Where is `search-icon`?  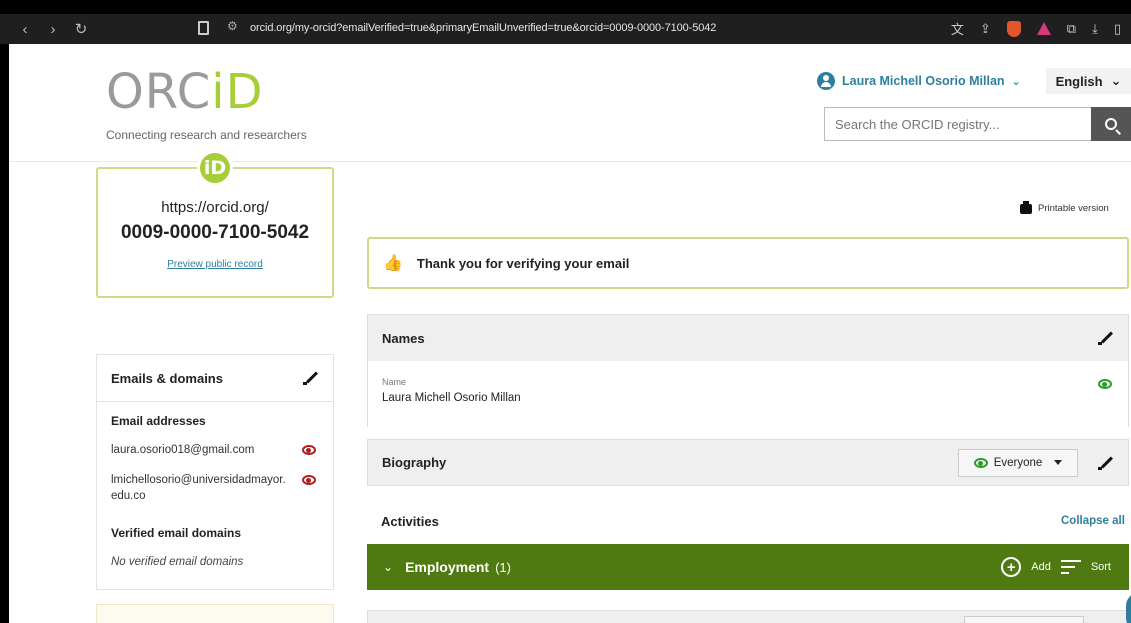
search-icon is located at coordinates (1111, 124).